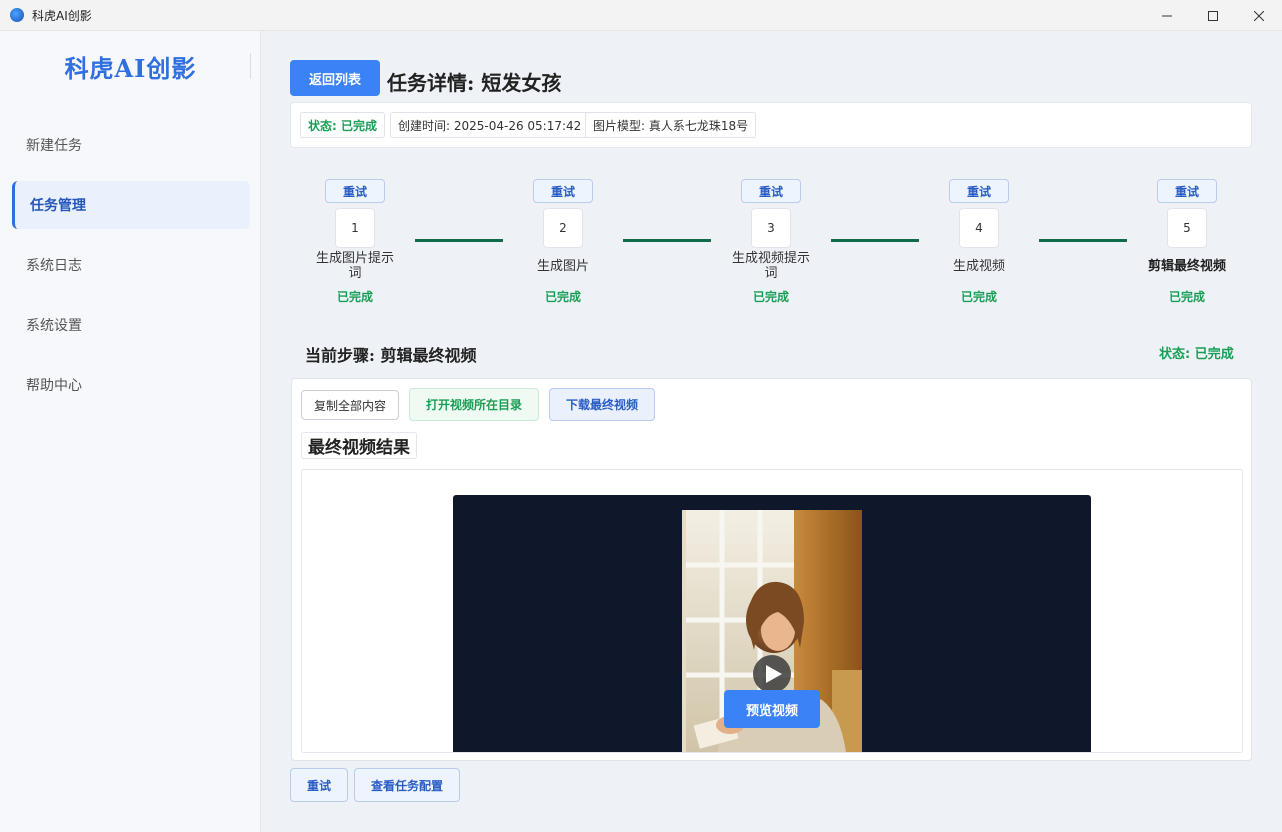 The image size is (1282, 832). Describe the element at coordinates (391, 355) in the screenshot. I see `current-step-label: 当前步骤: 剪辑最终视频` at that location.